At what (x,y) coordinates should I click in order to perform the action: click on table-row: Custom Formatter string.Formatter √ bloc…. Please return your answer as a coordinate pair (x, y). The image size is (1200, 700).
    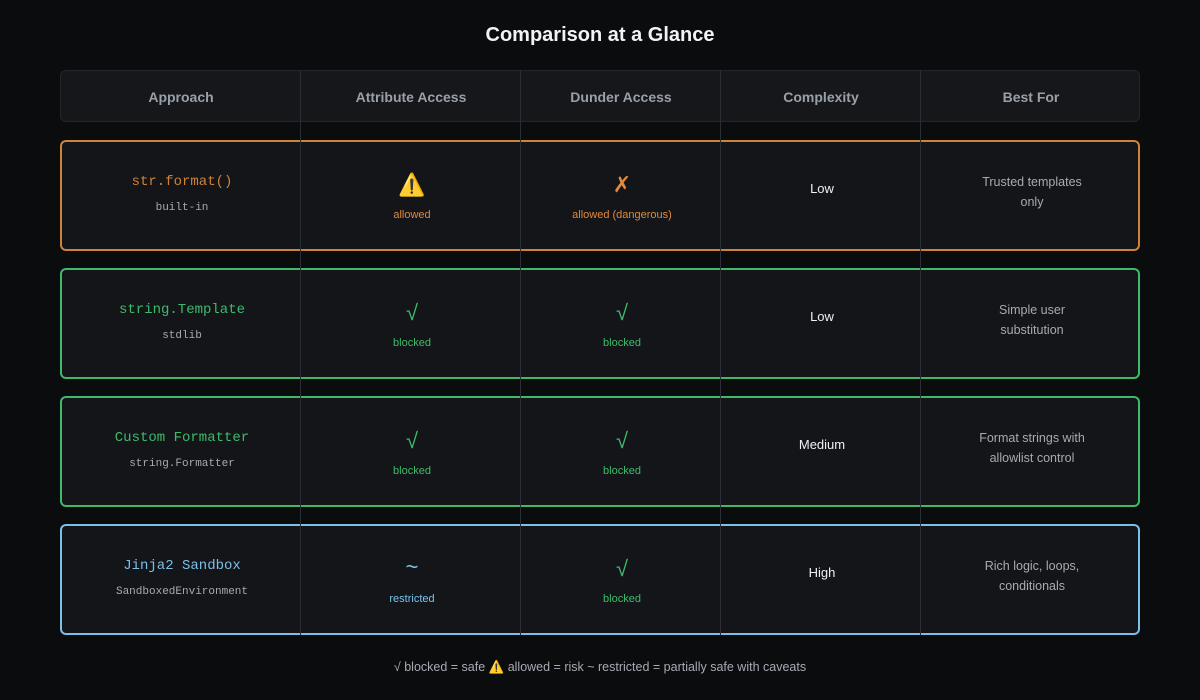
    Looking at the image, I should click on (600, 451).